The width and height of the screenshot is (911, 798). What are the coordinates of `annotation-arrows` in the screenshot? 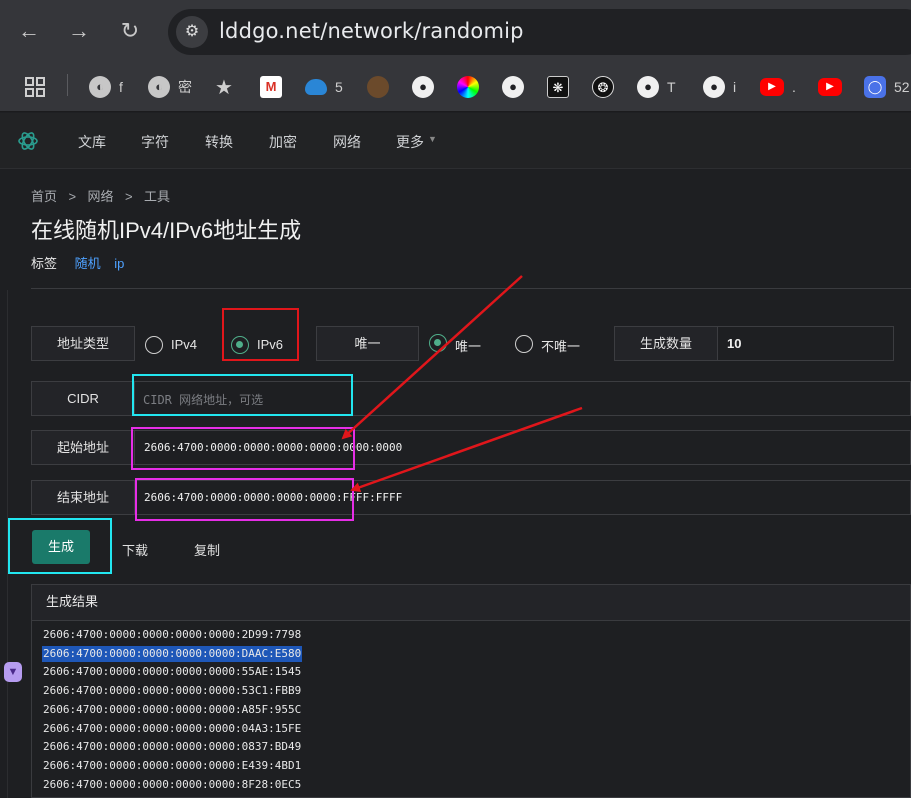 It's located at (462, 384).